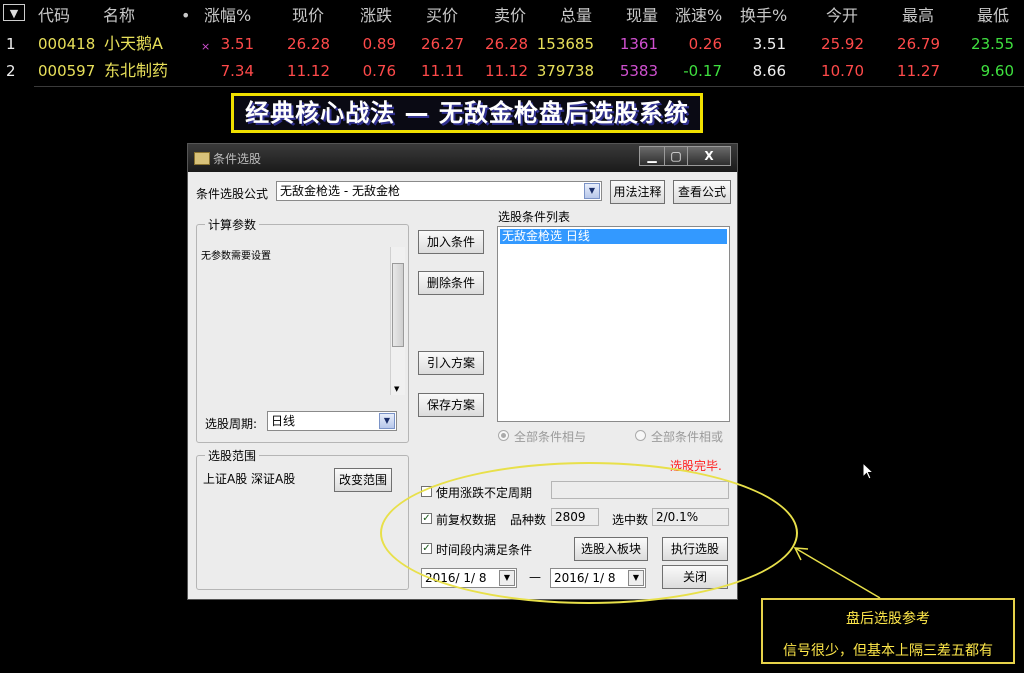 Image resolution: width=1024 pixels, height=673 pixels. Describe the element at coordinates (868, 471) in the screenshot. I see `mouse-cursor-icon` at that location.